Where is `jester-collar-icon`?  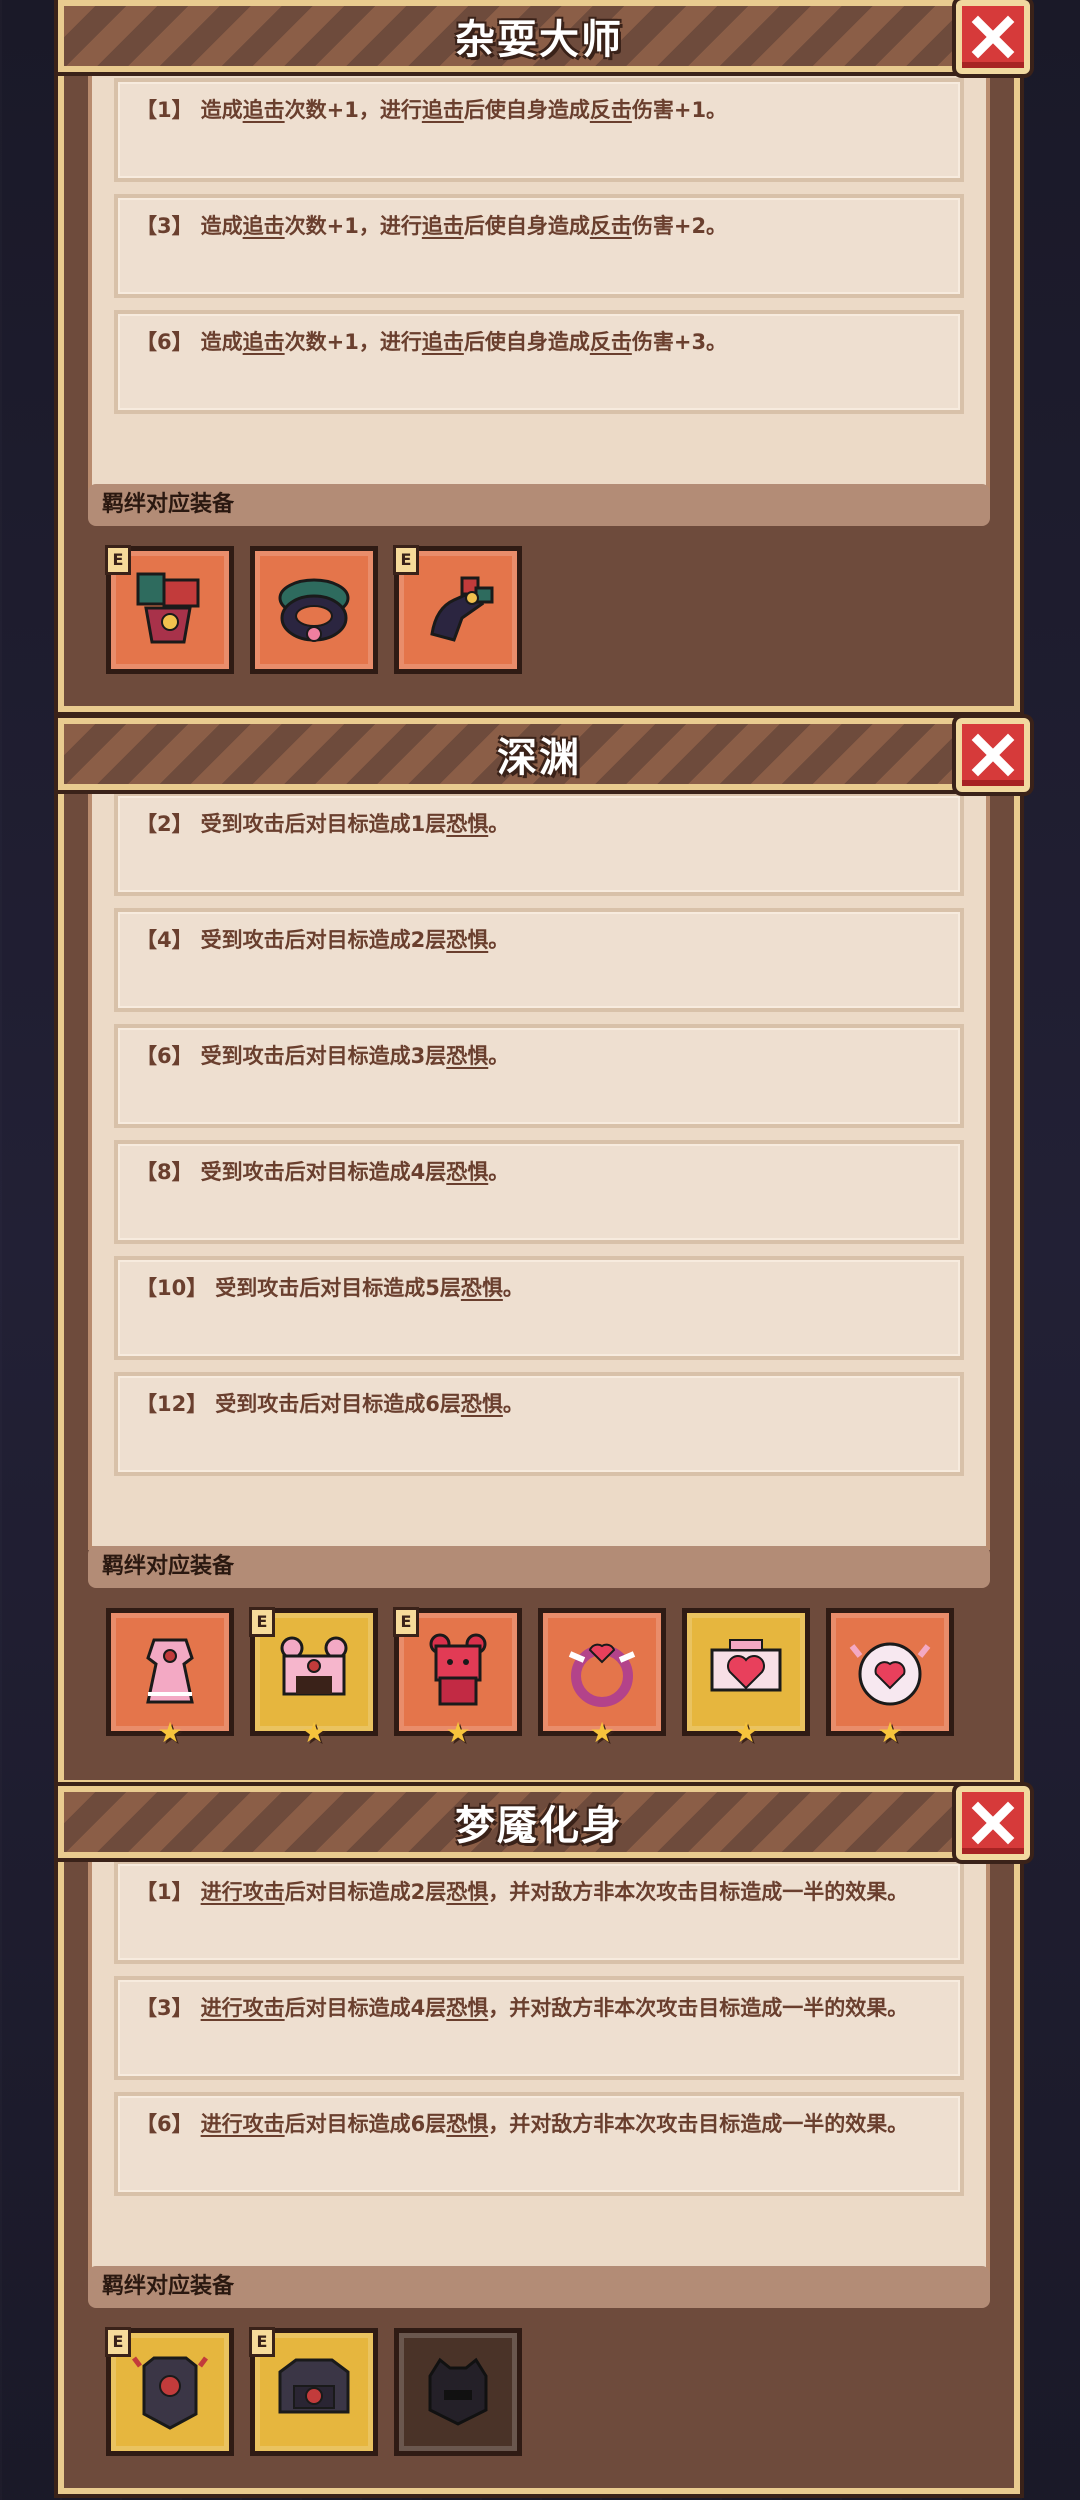
jester-collar-icon is located at coordinates (314, 610).